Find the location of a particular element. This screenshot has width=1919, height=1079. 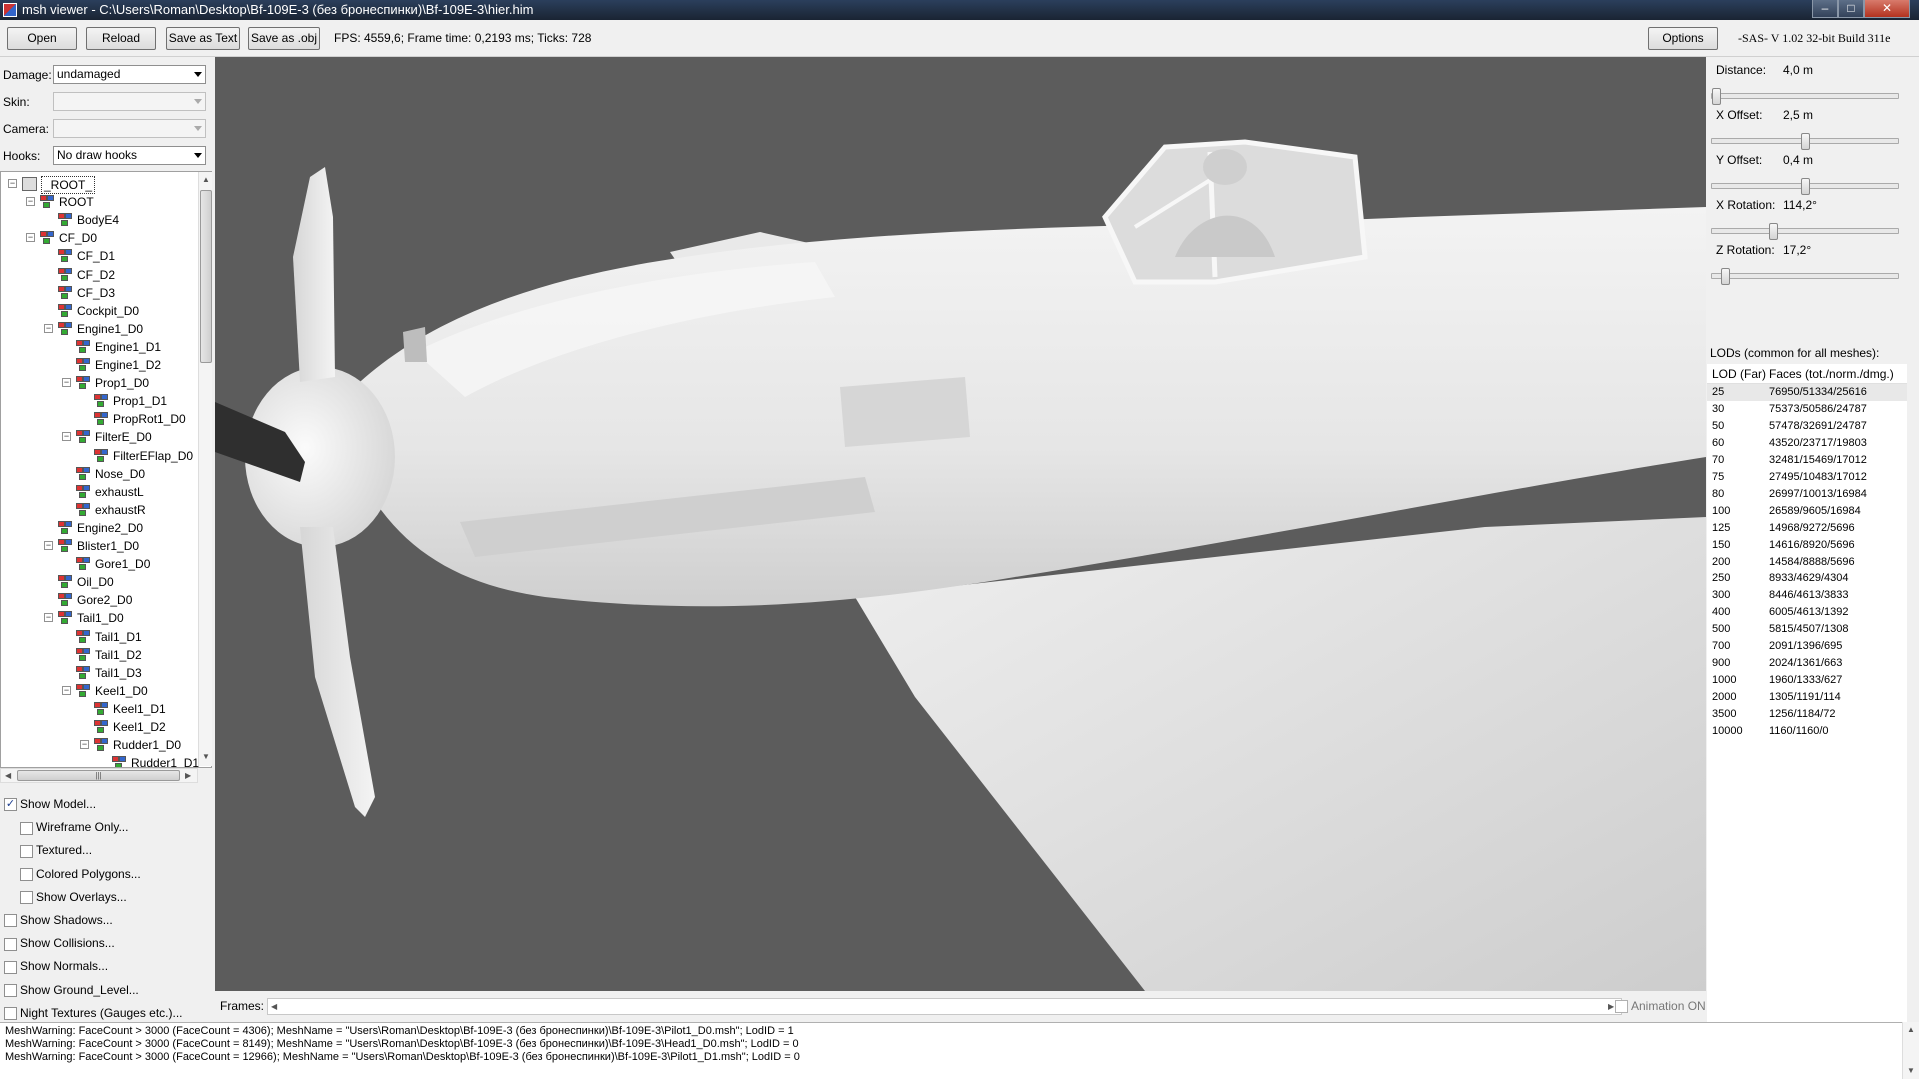

tree-node: − Engine1_D0 is located at coordinates (100, 329).